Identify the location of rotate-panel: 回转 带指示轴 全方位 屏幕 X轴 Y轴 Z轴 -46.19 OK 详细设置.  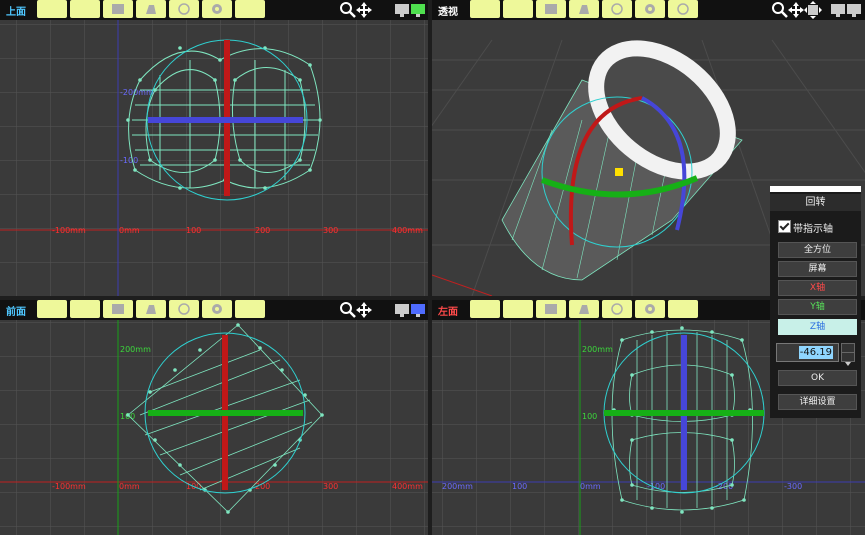
(815, 302).